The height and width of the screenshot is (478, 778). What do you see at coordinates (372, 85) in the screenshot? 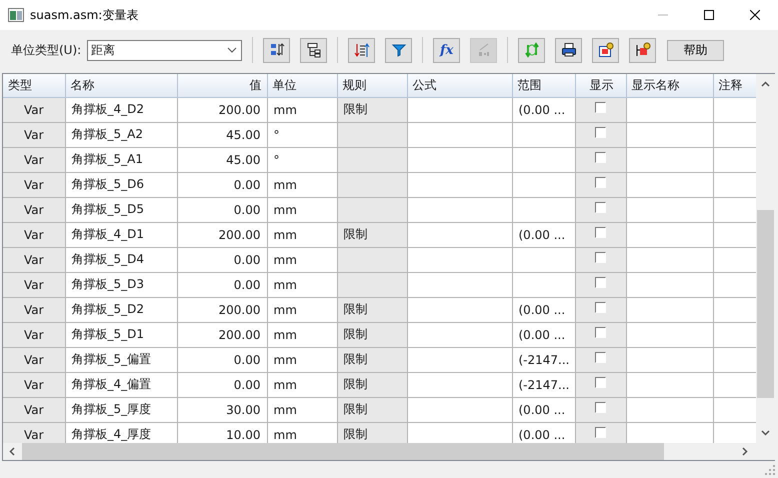
I see `column-header: 规则` at bounding box center [372, 85].